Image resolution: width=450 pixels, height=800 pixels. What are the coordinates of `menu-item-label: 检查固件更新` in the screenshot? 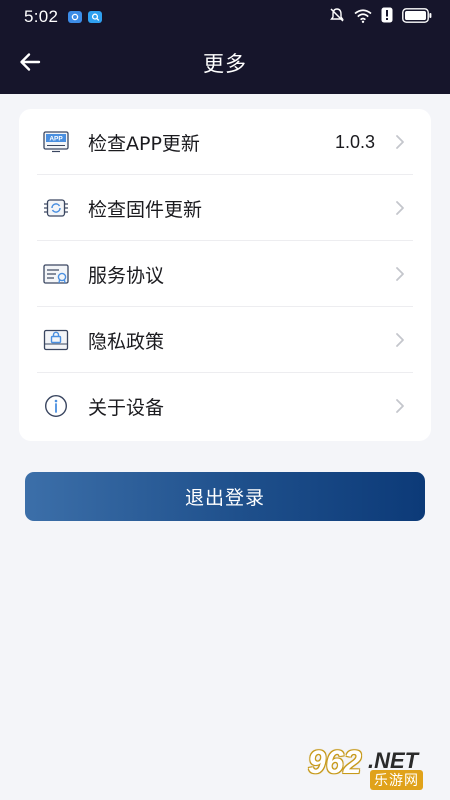 It's located at (145, 209).